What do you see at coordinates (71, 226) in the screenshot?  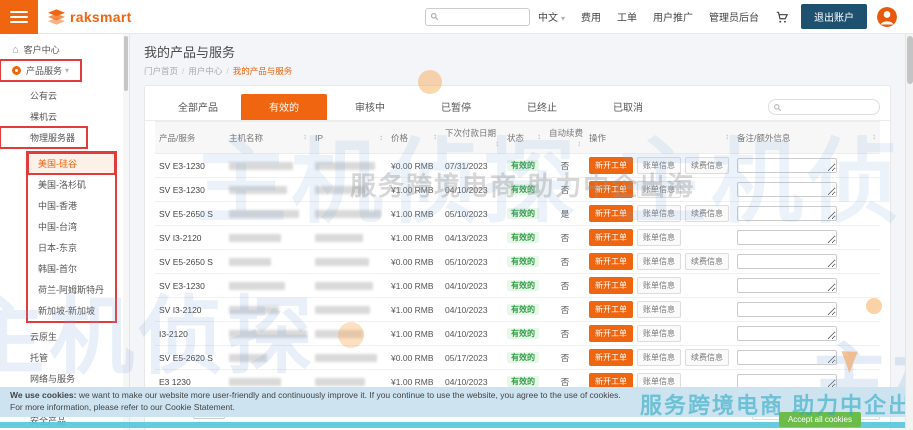 I see `sidebar-item-cn-taiwan: 中国-台湾` at bounding box center [71, 226].